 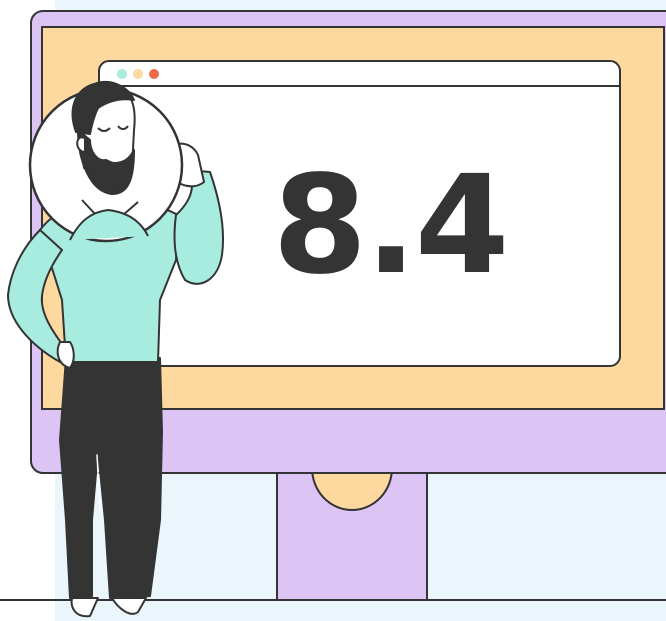 I want to click on person-trousers, so click(x=111, y=478).